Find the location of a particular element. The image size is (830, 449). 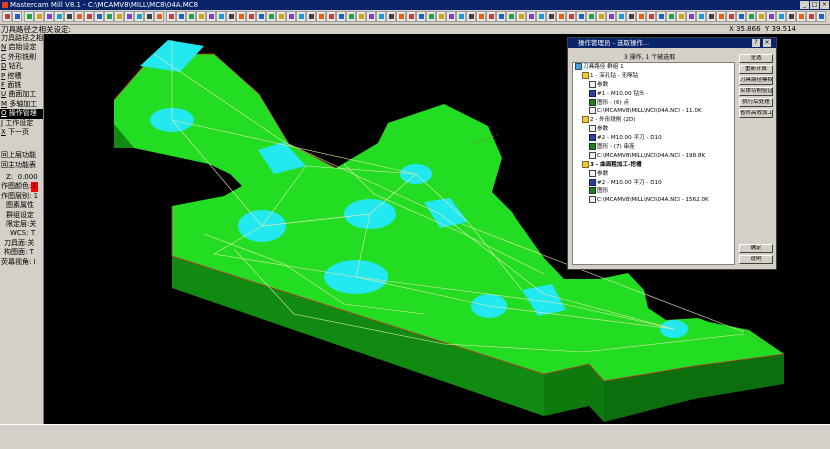

tree-item: #2 - M10.00 平刀 - D10 is located at coordinates (653, 183).